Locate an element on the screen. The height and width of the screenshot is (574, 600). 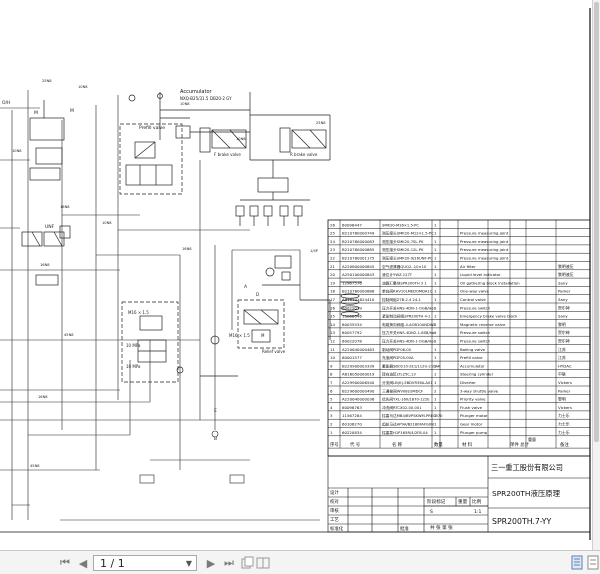
parts-no-cell: 26 is located at coordinates (332, 224).